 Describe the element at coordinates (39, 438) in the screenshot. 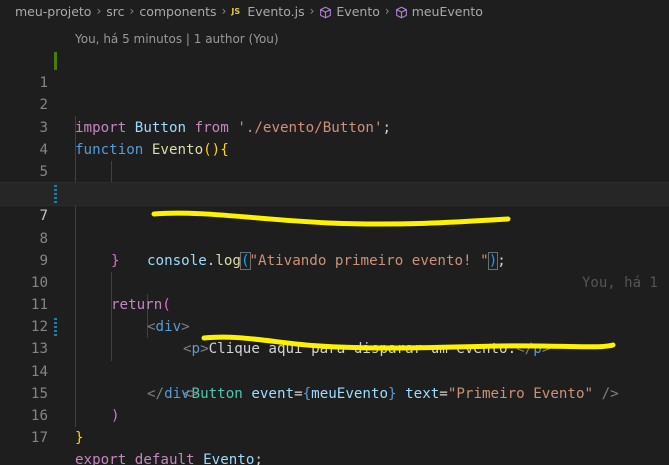

I see `line-number: 17` at that location.